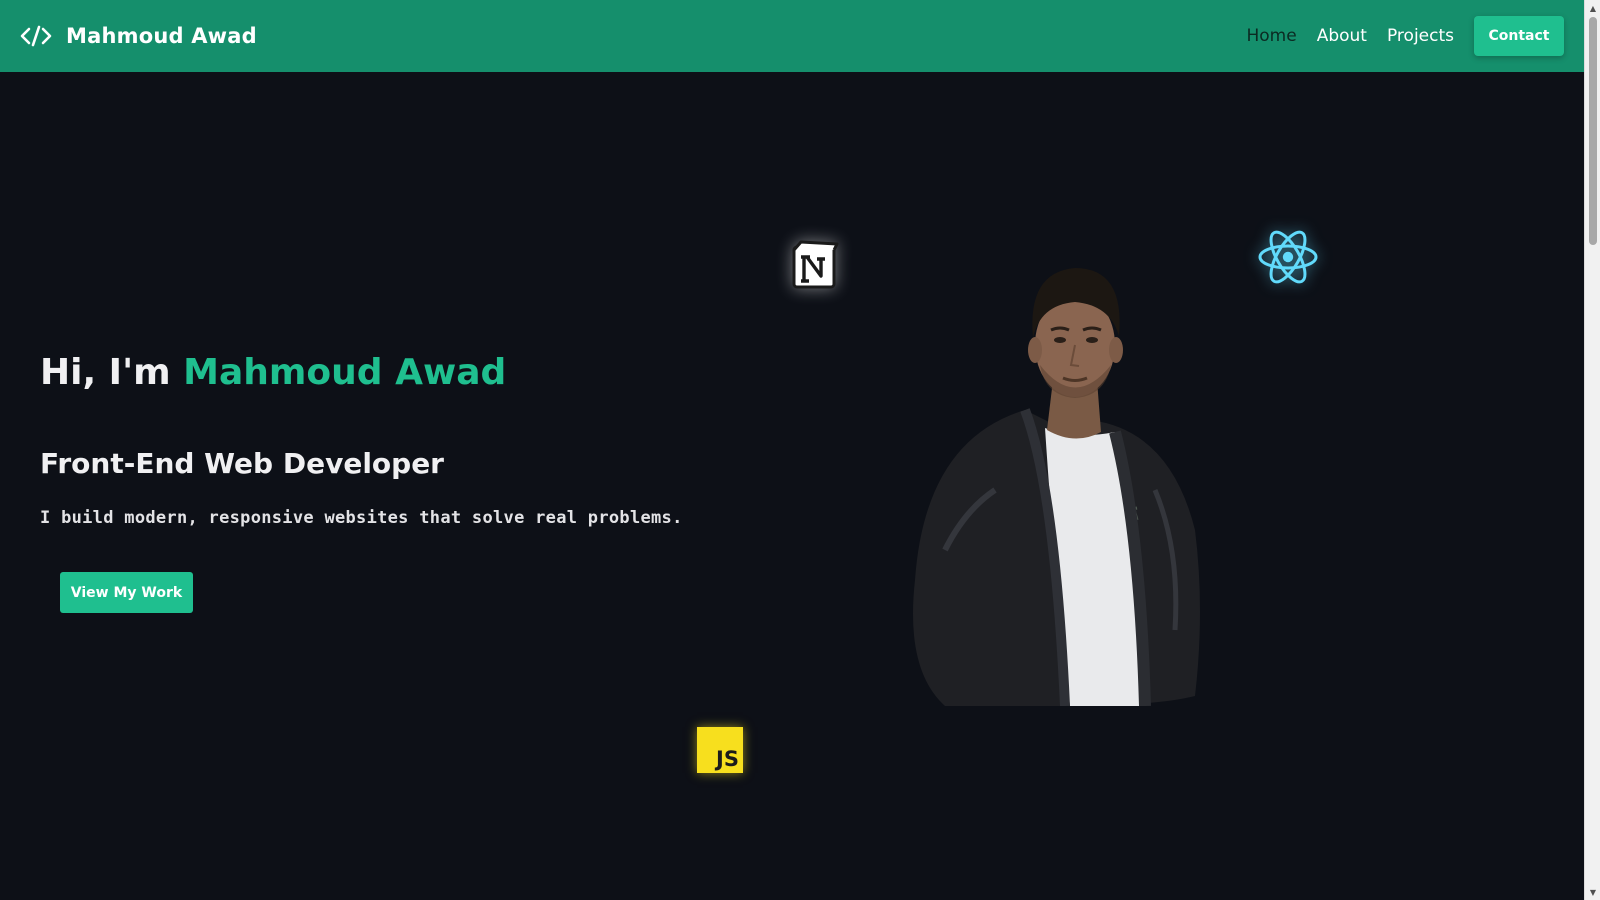  I want to click on brand-name: Mahmoud Awad, so click(161, 36).